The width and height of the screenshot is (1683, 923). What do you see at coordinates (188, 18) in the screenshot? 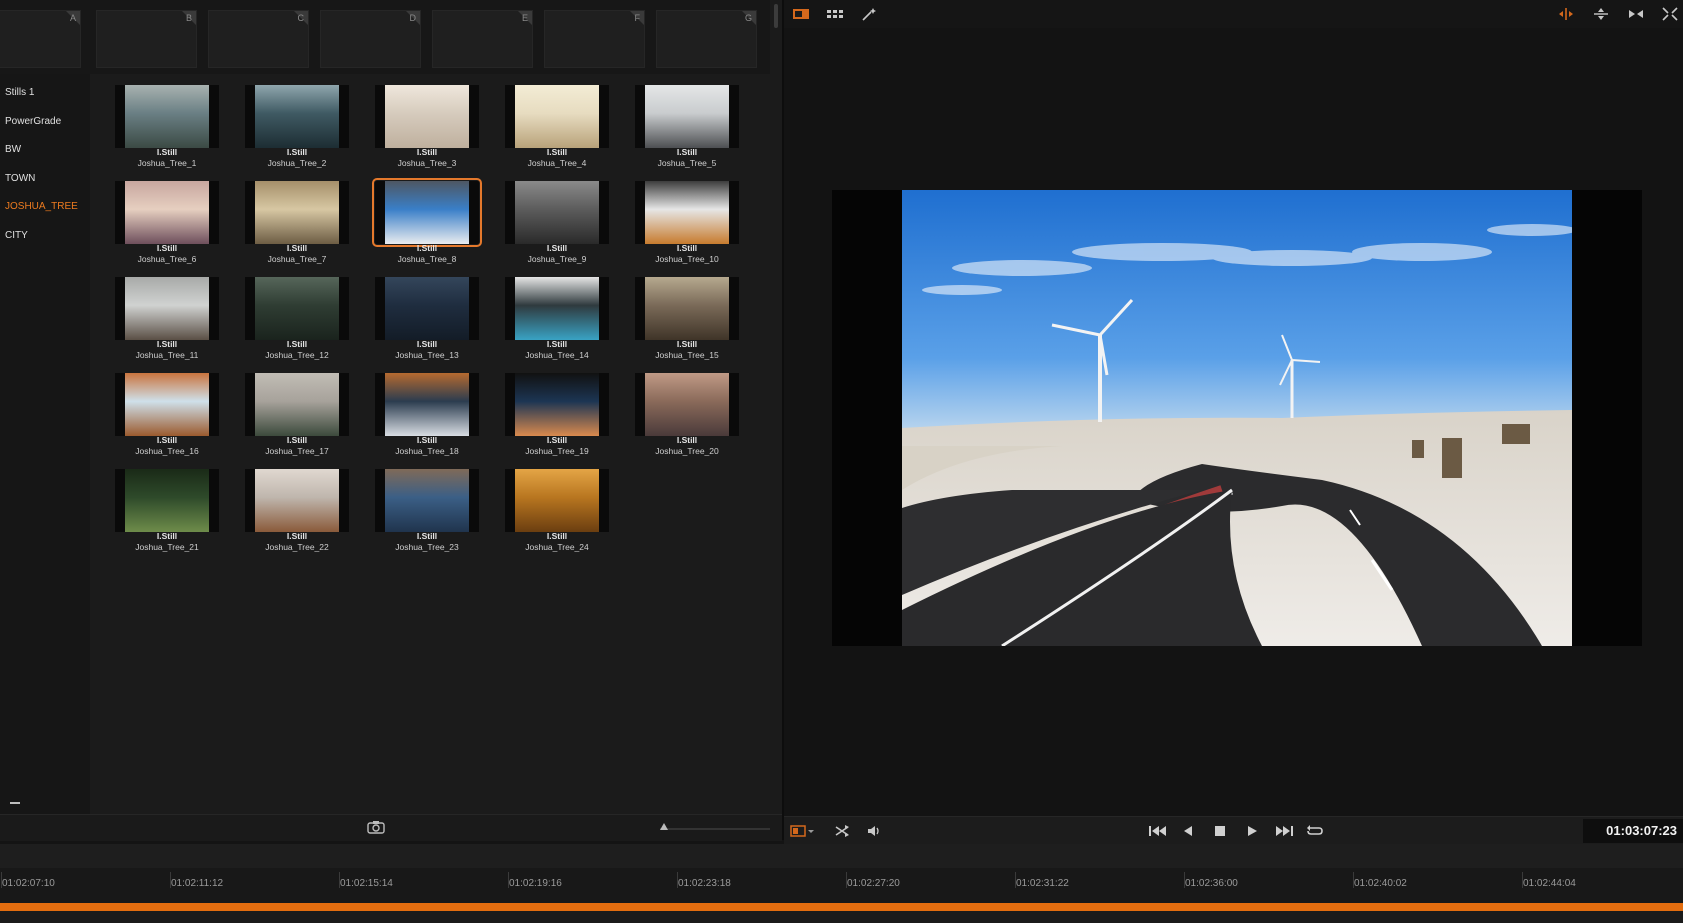
I see `memory-label: B` at bounding box center [188, 18].